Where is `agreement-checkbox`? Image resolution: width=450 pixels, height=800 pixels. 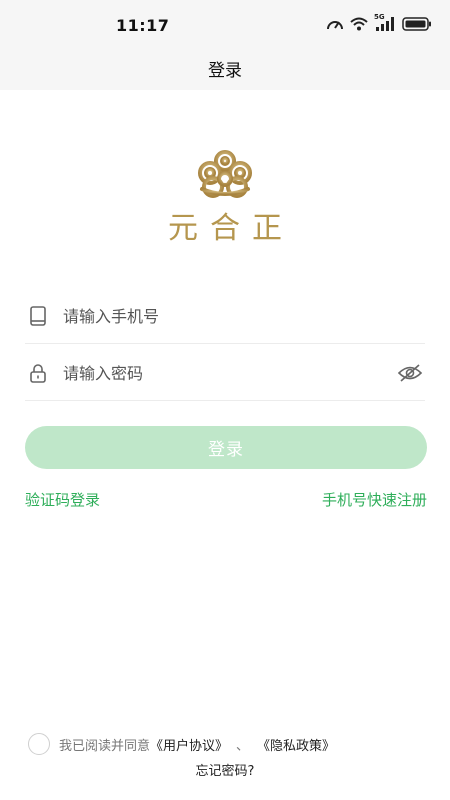 agreement-checkbox is located at coordinates (39, 744).